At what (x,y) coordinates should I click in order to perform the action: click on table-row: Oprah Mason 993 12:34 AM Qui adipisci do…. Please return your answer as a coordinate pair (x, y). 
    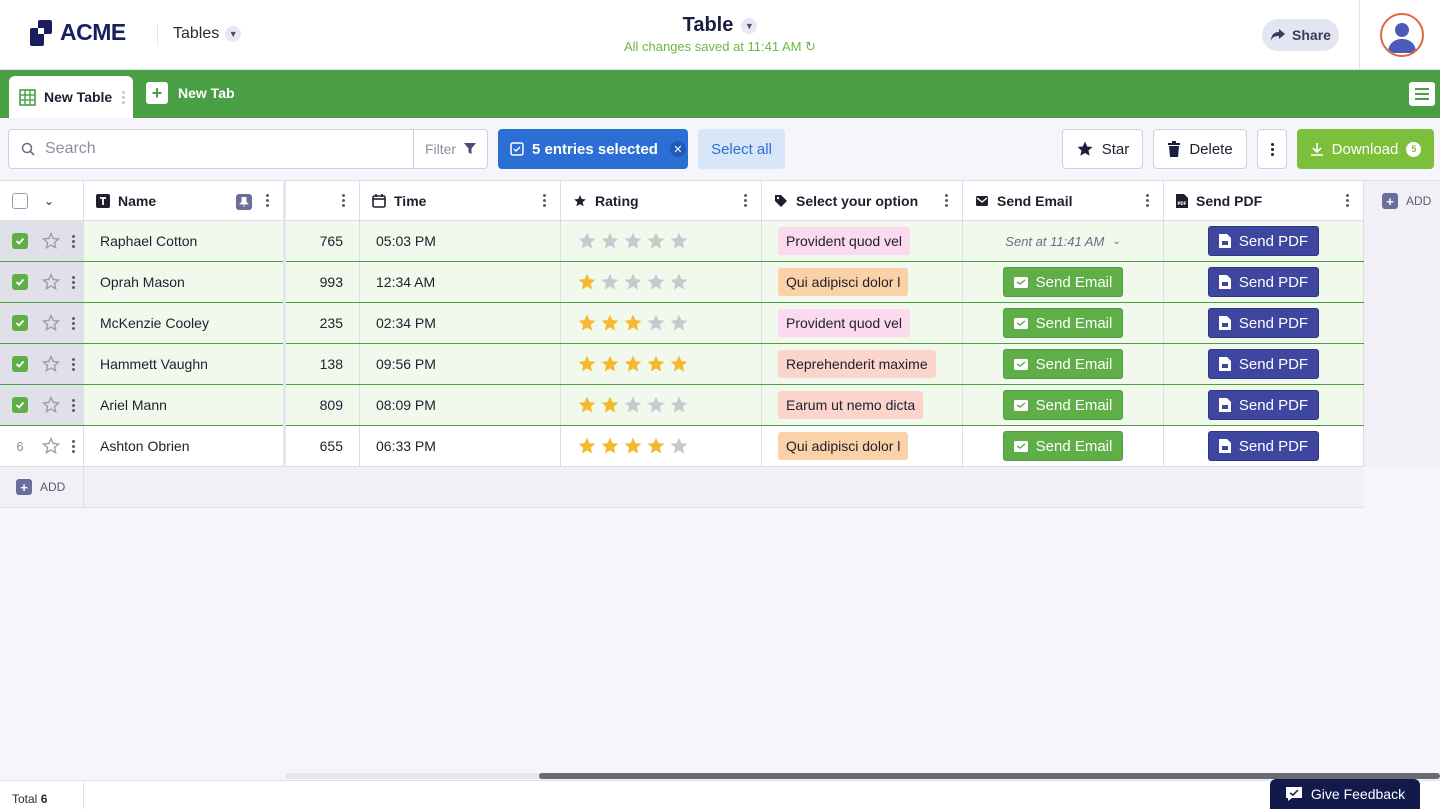
    Looking at the image, I should click on (682, 282).